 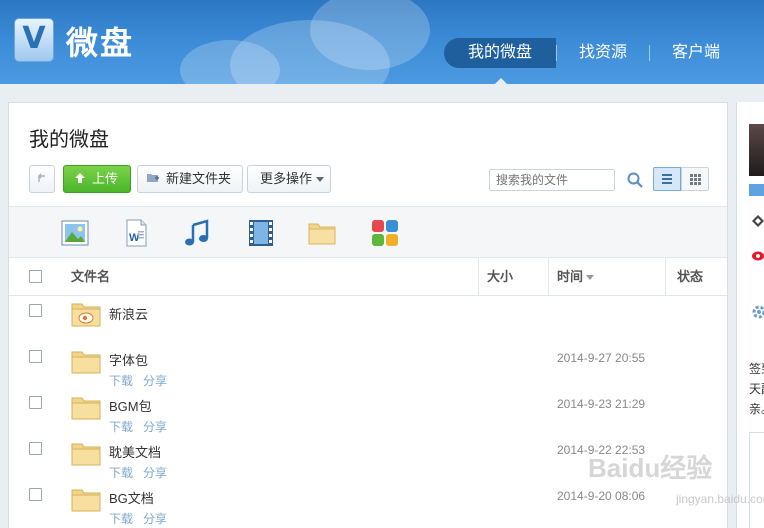 What do you see at coordinates (757, 255) in the screenshot?
I see `weibo-icon` at bounding box center [757, 255].